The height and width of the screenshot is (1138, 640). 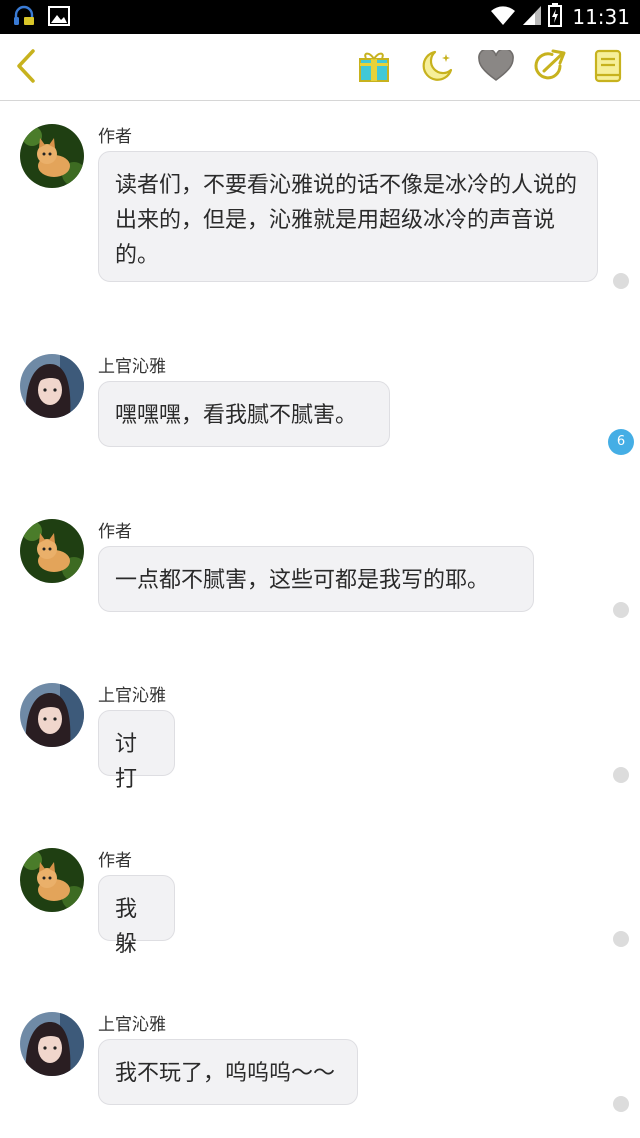 What do you see at coordinates (316, 579) in the screenshot?
I see `message-bubble: 一点都不腻害，这些可都是我写的耶。` at bounding box center [316, 579].